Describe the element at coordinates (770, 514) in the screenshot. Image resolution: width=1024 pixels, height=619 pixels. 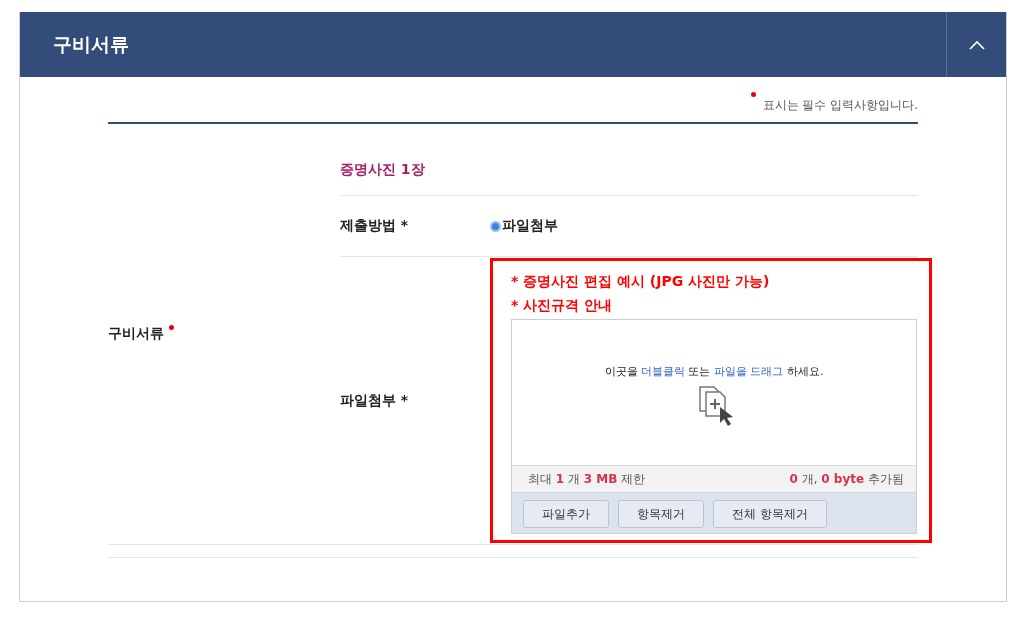
I see `file-button: 전체 항목제거` at that location.